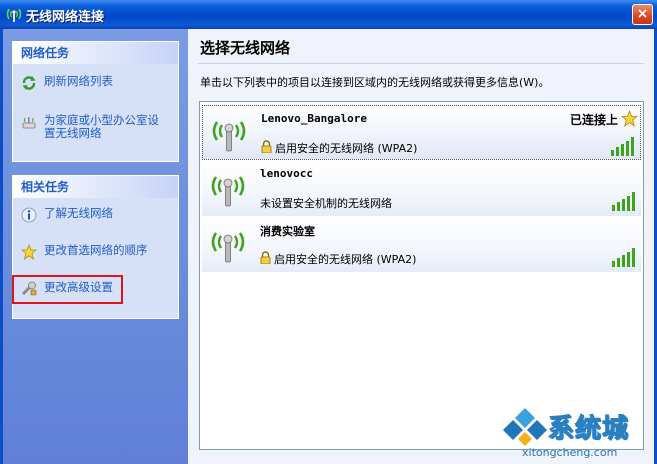  I want to click on network-item-lenovocc: lenovocc 未设置安全机制的无线网络, so click(421, 188).